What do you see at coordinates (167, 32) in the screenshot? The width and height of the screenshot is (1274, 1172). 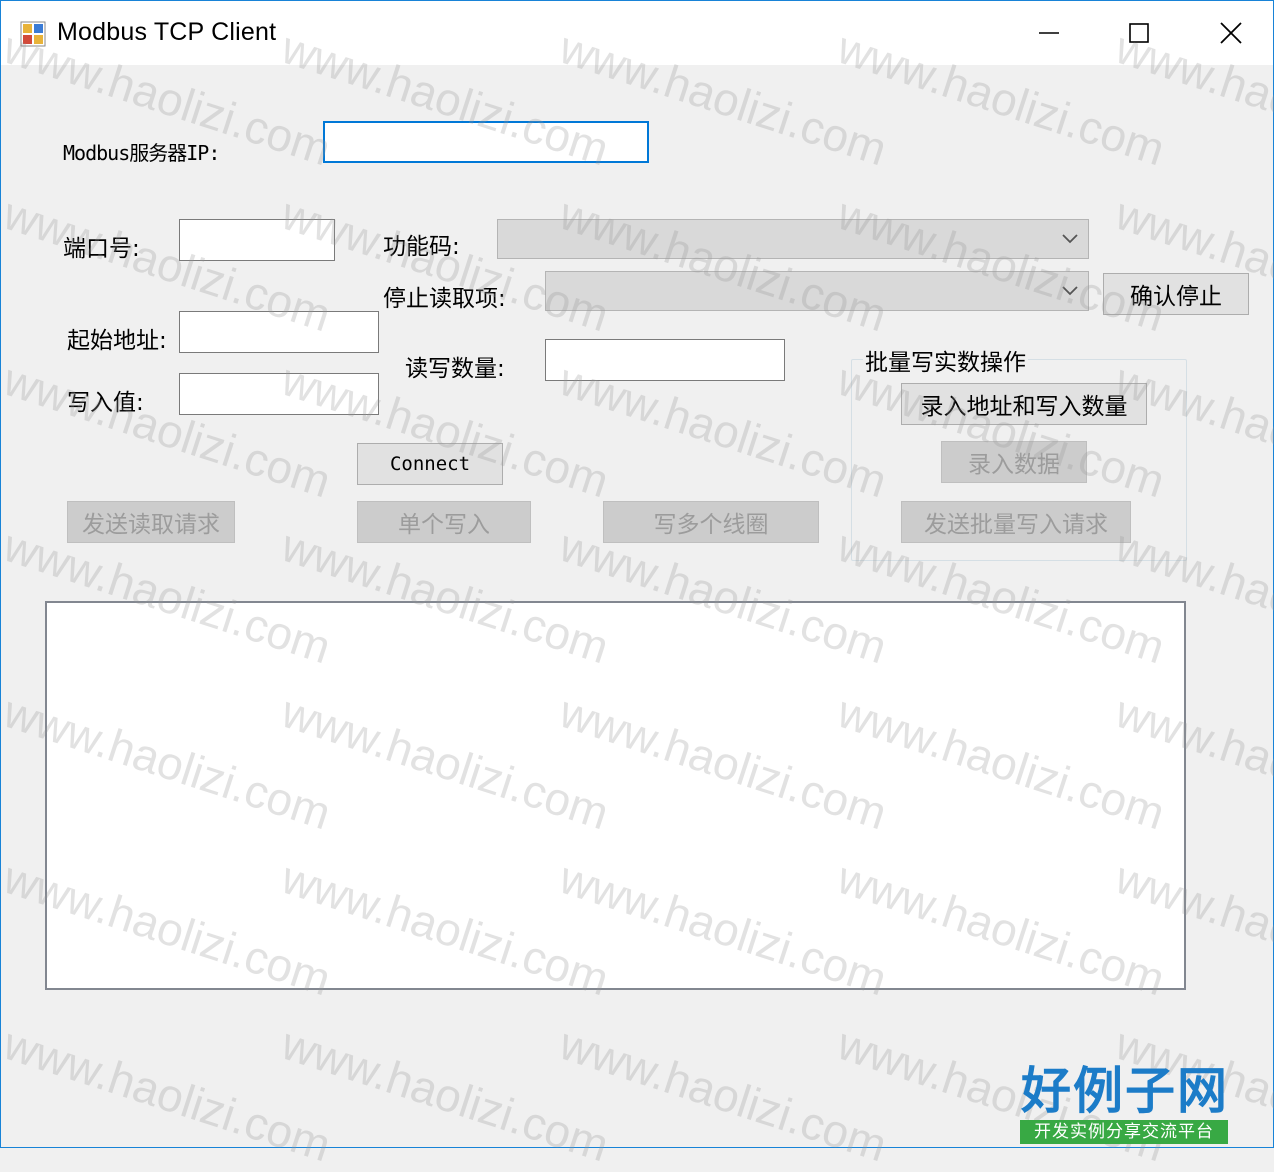 I see `window-title: Modbus TCP Client` at bounding box center [167, 32].